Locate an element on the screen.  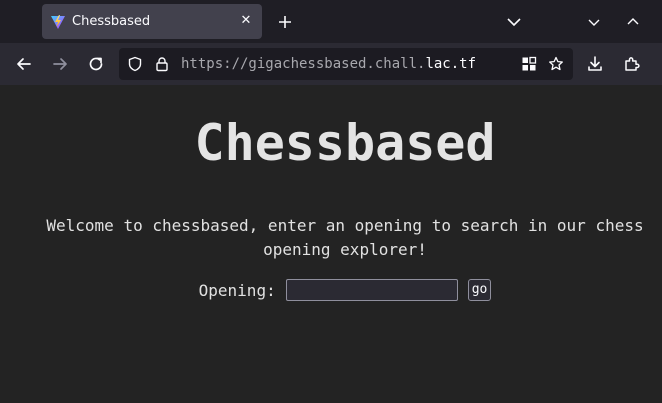
puzzle-icon is located at coordinates (632, 64).